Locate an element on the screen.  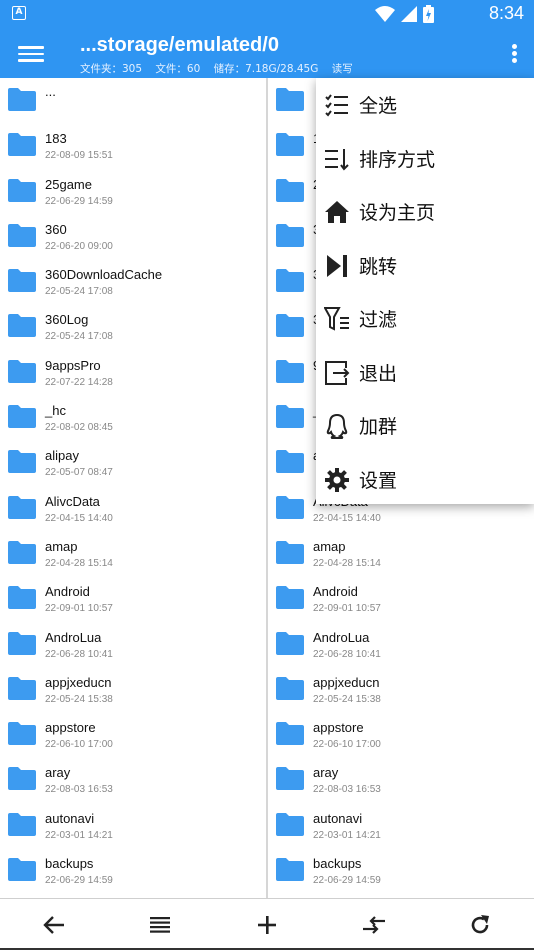
file-date: 22-04-28 15:14 is located at coordinates (79, 563).